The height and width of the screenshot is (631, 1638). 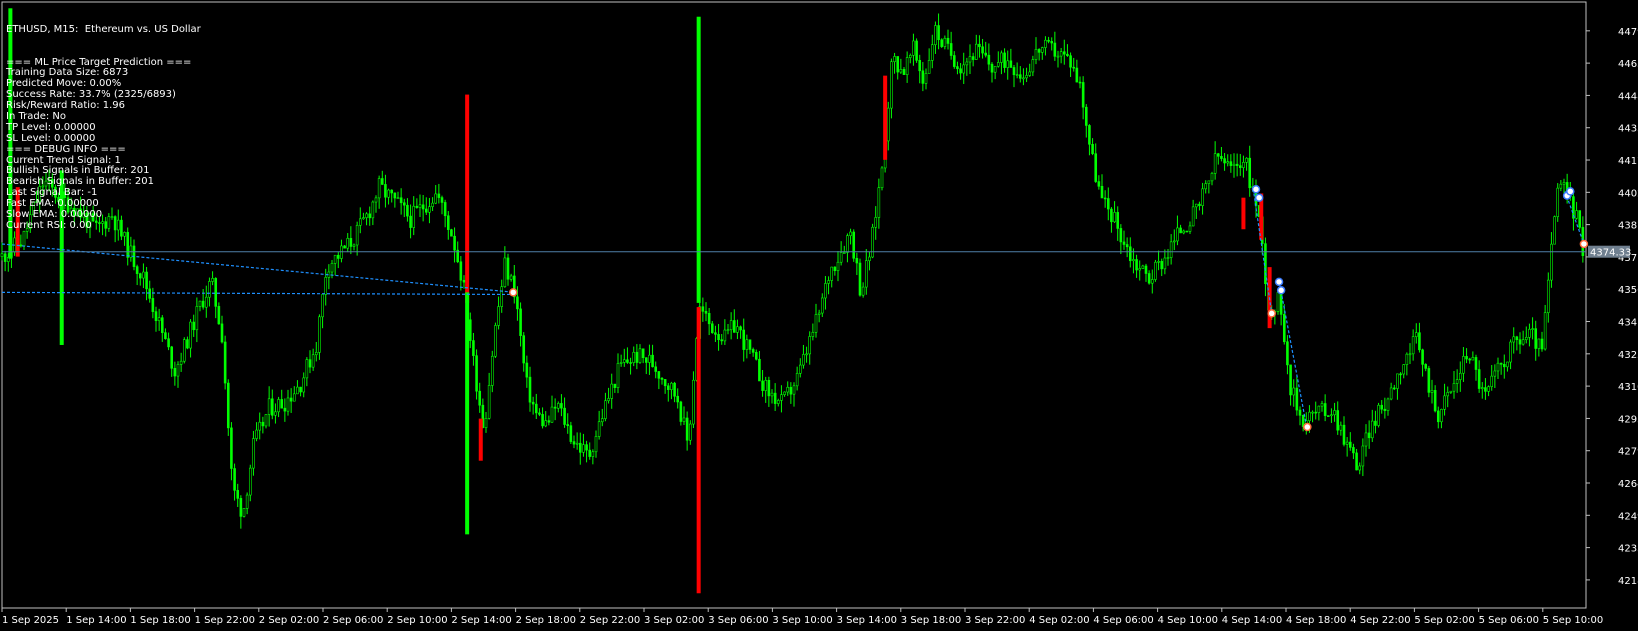 I want to click on y-tick-label: 4356.50, so click(x=1628, y=290).